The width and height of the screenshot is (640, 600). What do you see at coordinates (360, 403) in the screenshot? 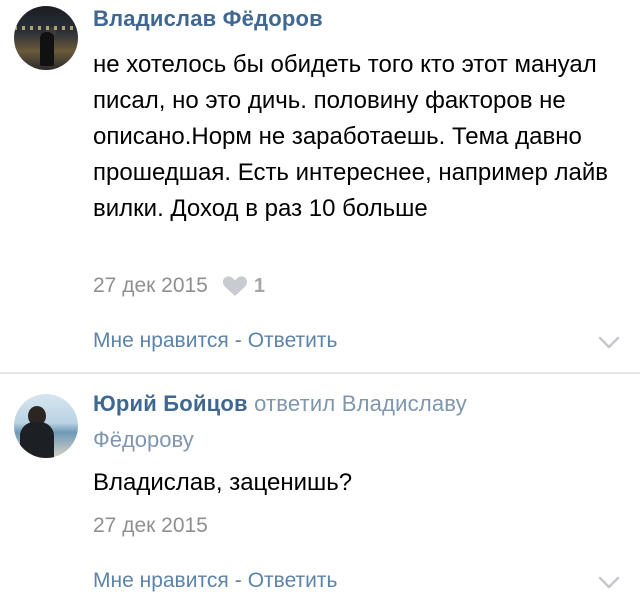
I see `reply-to-prefix: ответил Владиславу` at bounding box center [360, 403].